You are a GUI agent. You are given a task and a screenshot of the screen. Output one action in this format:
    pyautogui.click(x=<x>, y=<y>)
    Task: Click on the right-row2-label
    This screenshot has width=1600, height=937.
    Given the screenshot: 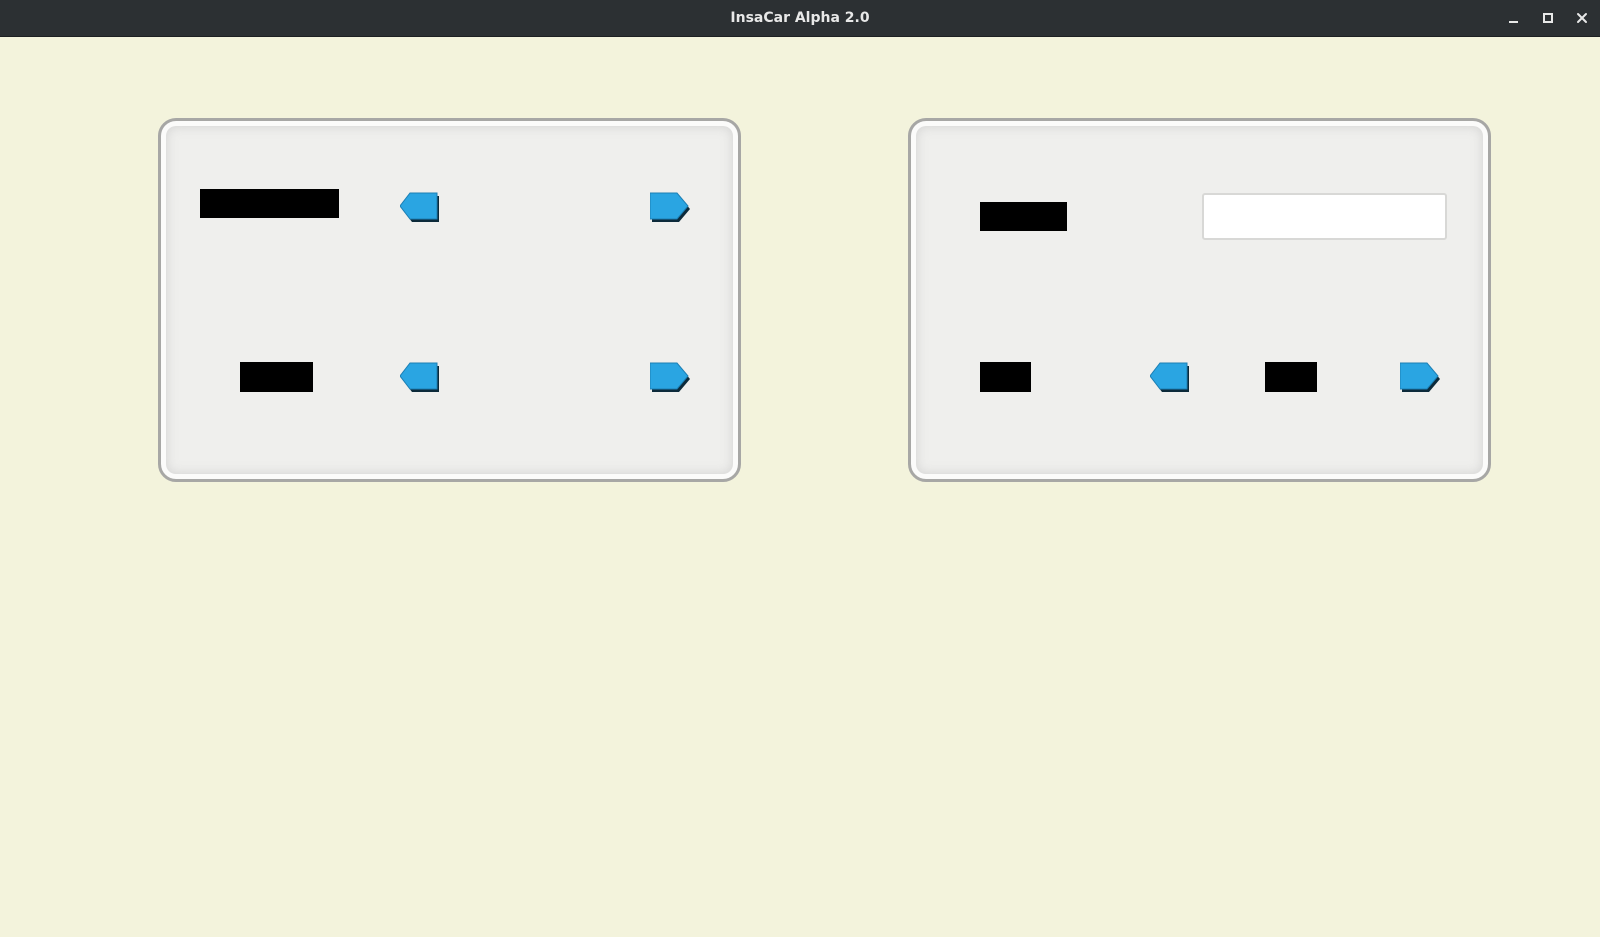 What is the action you would take?
    pyautogui.click(x=1005, y=377)
    